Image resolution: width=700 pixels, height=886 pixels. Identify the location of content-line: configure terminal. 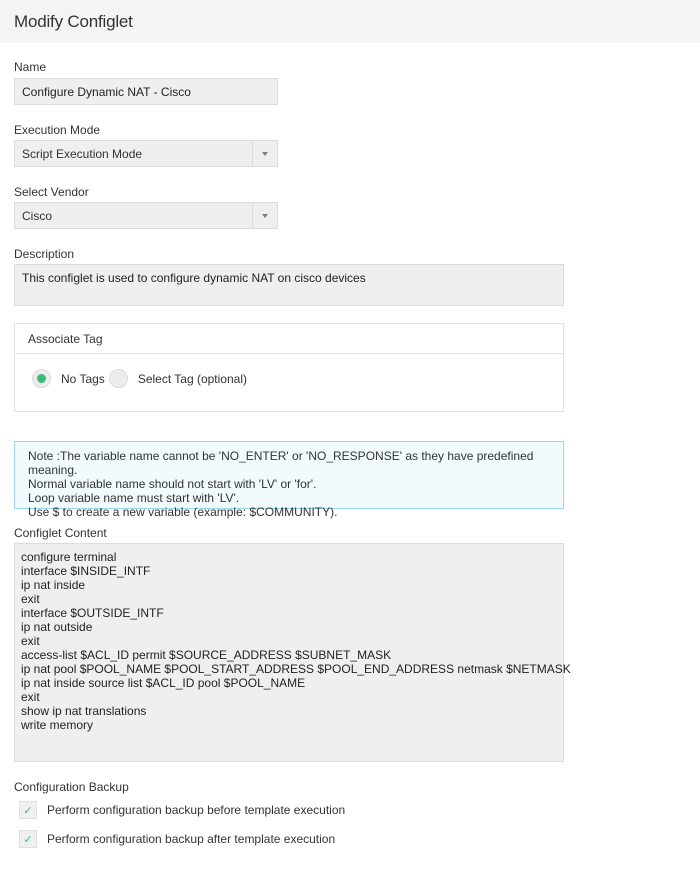
(69, 557).